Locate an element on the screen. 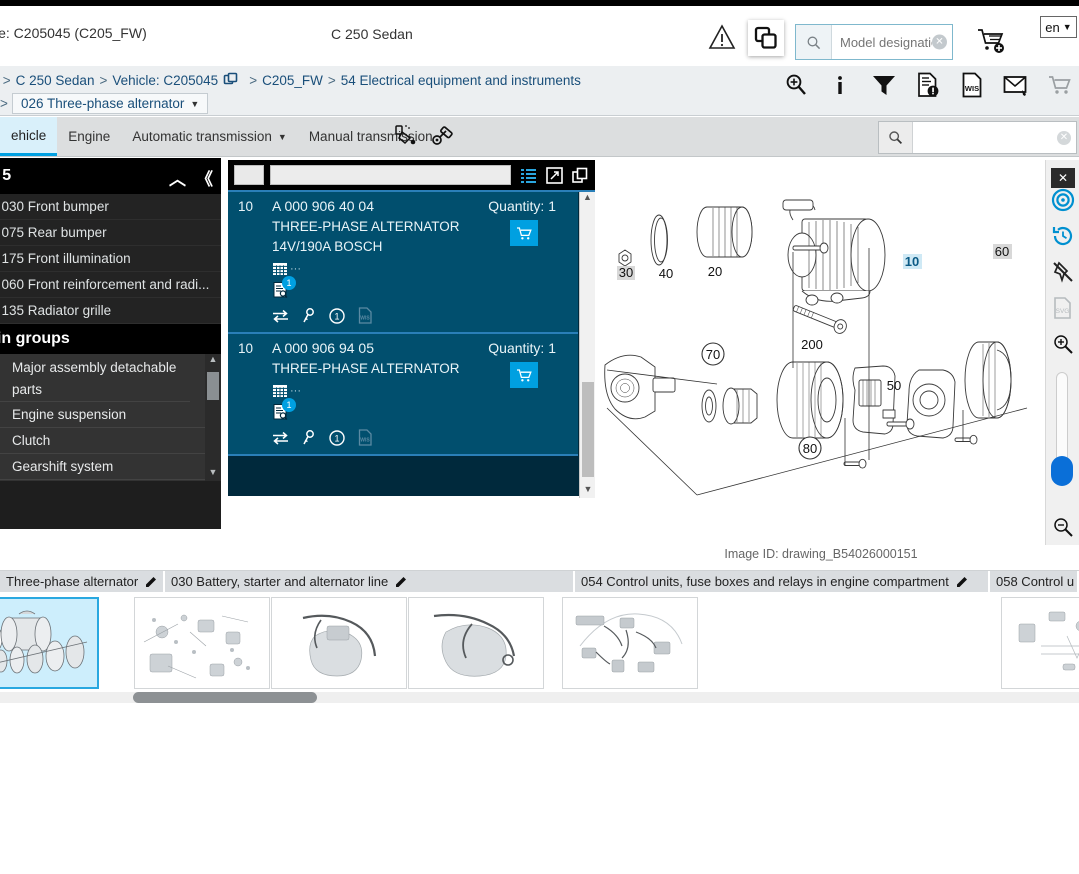 This screenshot has width=1079, height=874. parts-search-icon is located at coordinates (896, 137).